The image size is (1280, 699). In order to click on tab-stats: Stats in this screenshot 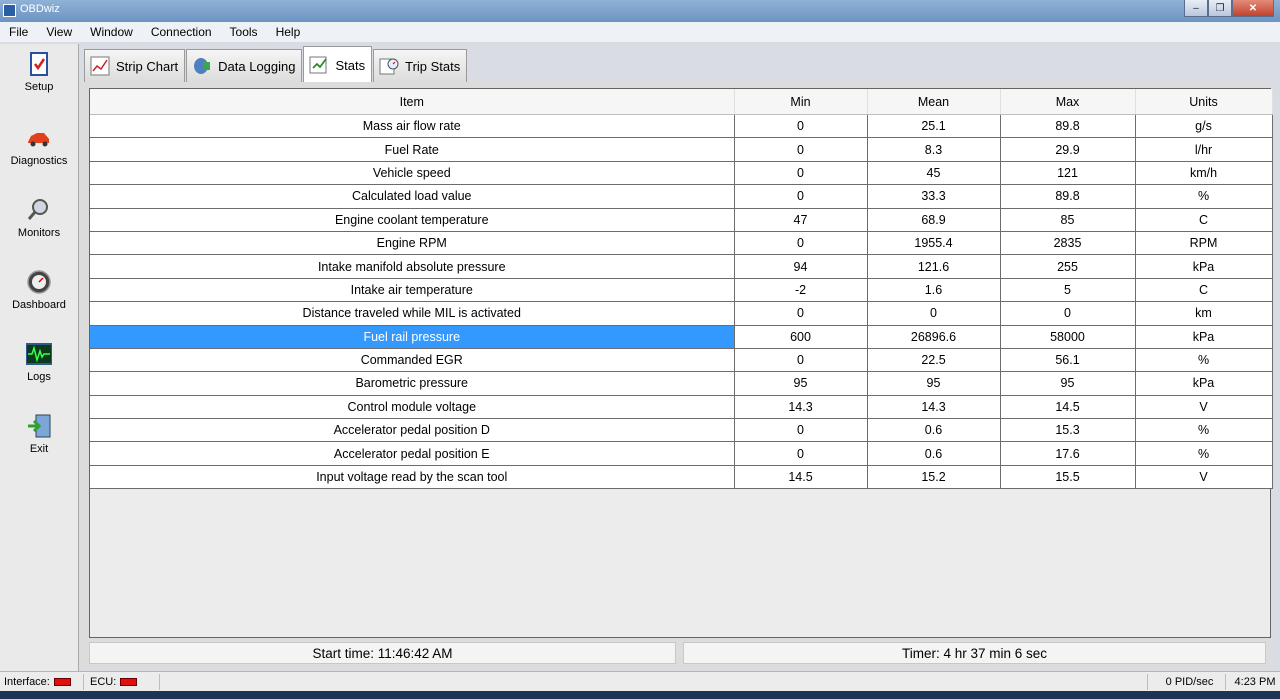, I will do `click(338, 64)`.